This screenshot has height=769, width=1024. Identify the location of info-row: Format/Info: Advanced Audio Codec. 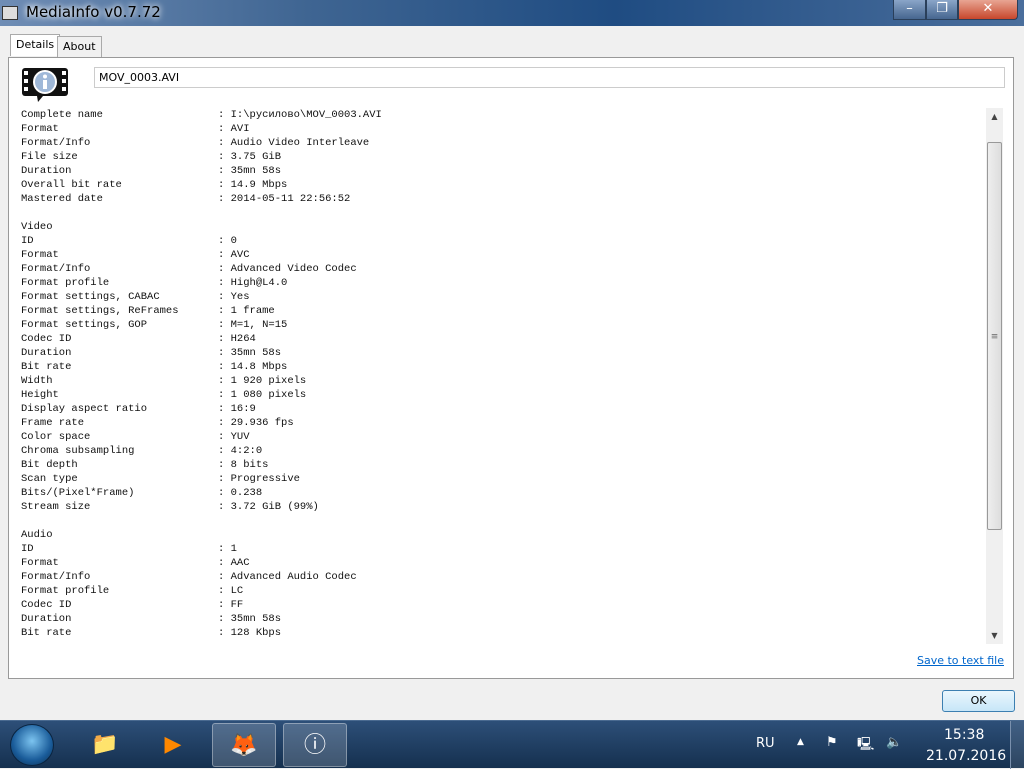
(504, 577).